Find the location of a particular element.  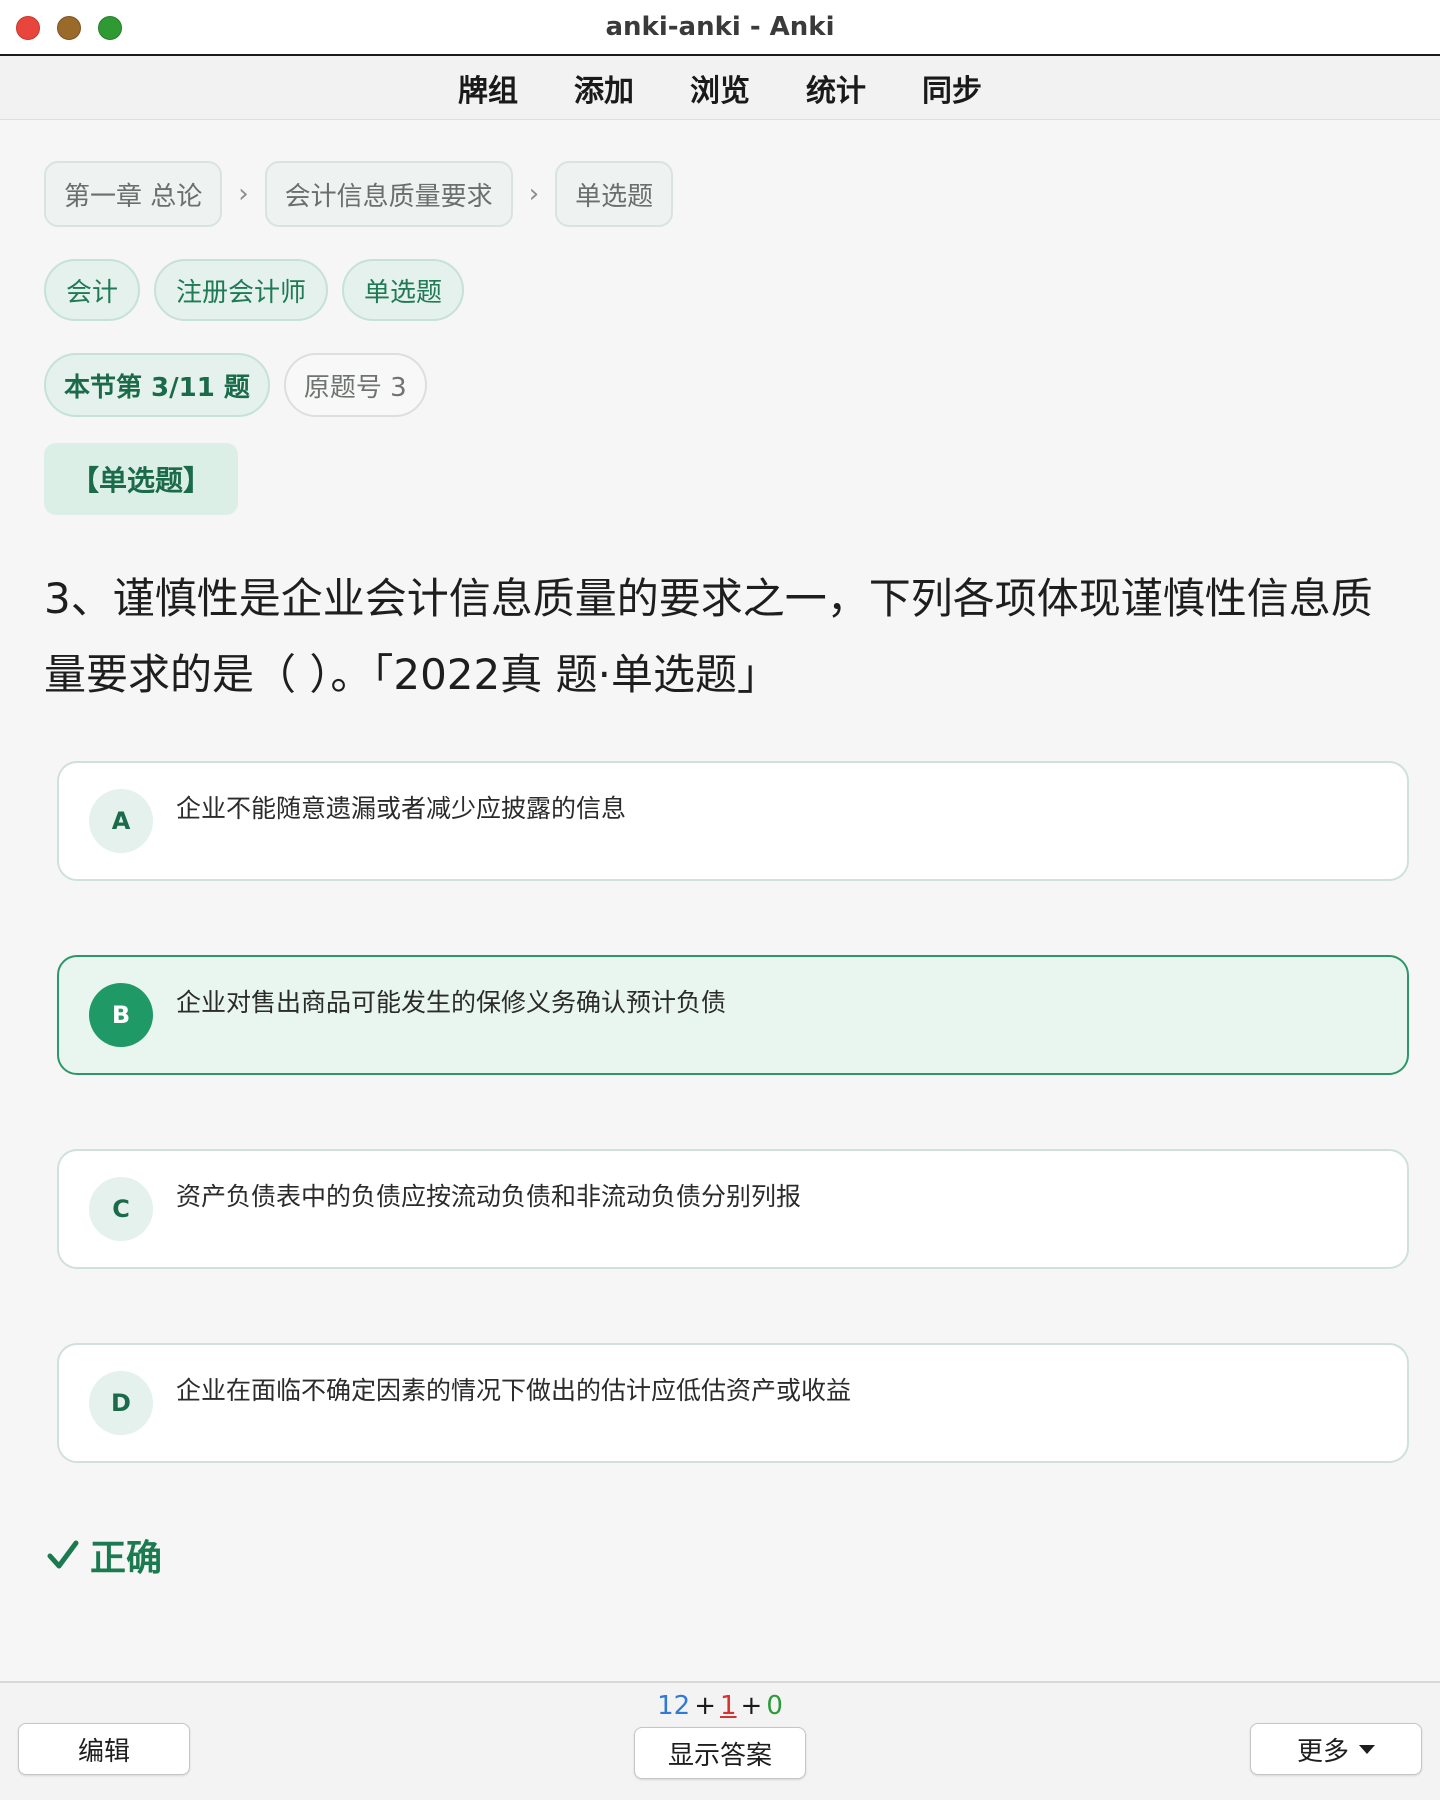

window-title: anki-anki - Anki is located at coordinates (720, 27).